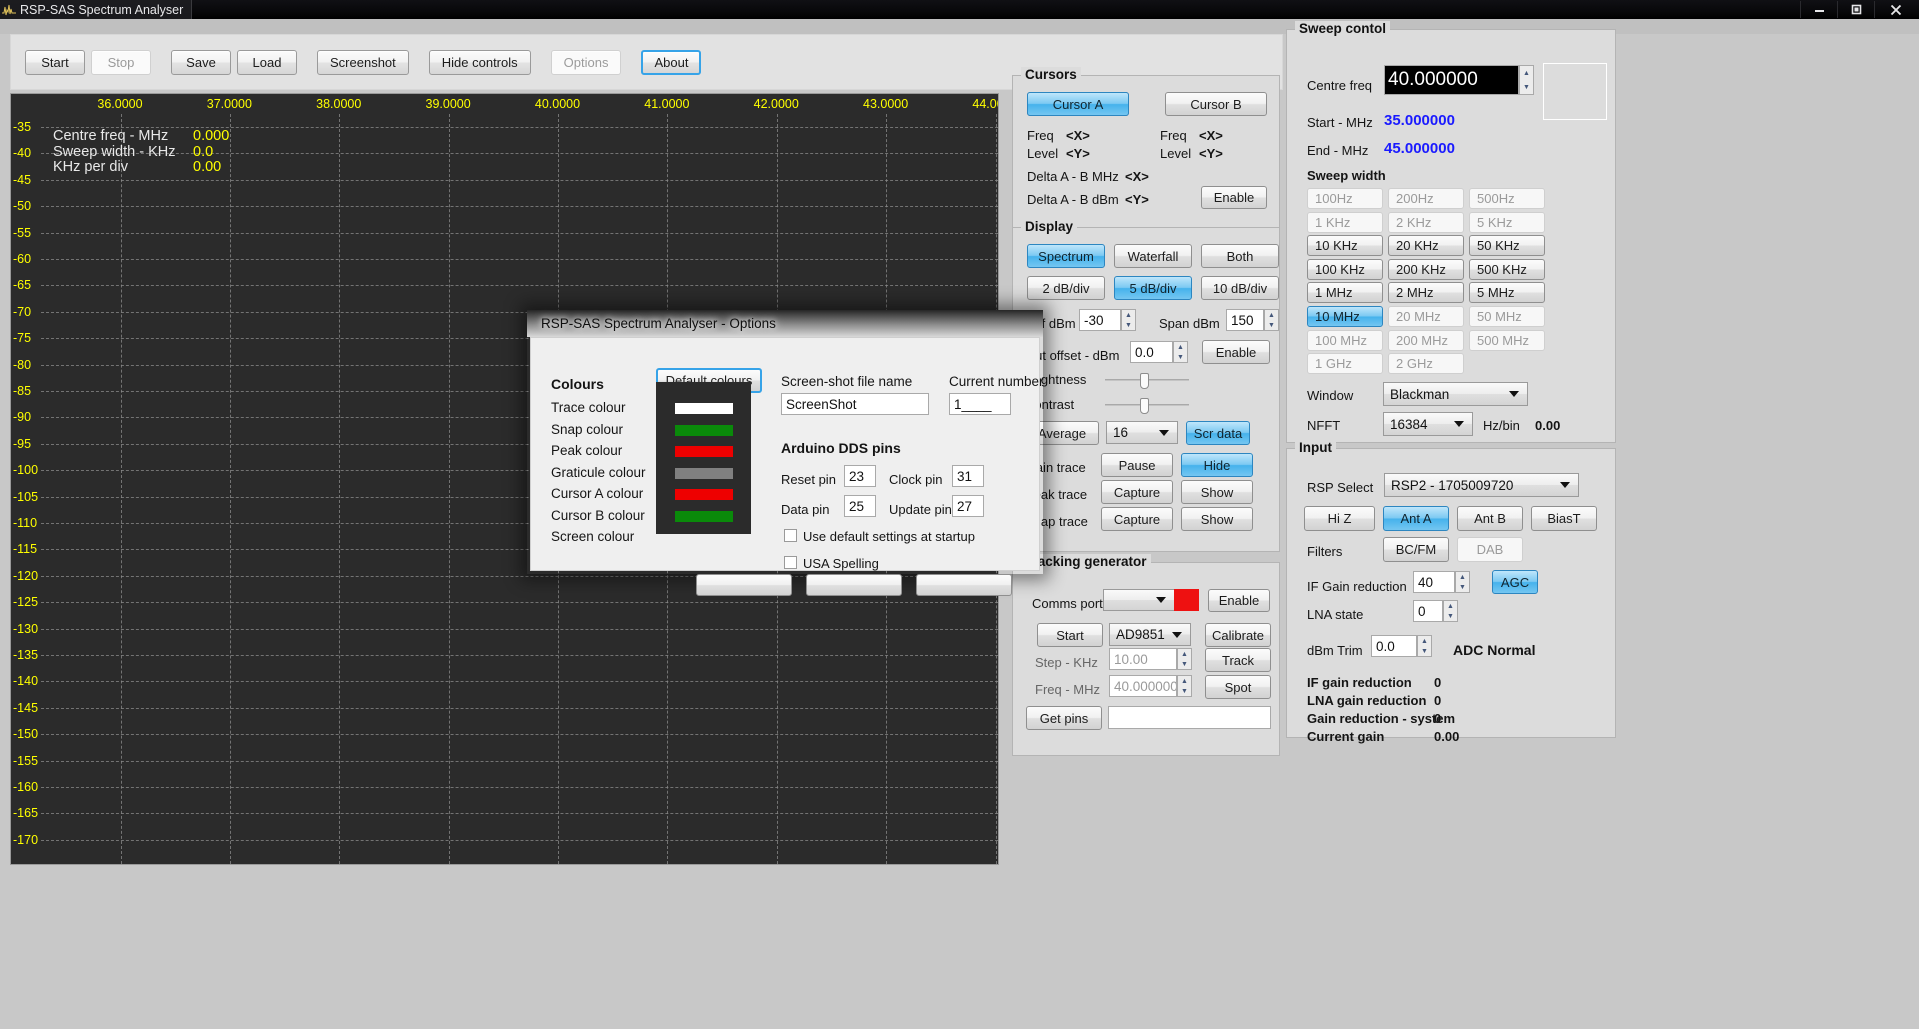 This screenshot has height=1029, width=1919. I want to click on step-khz-input: 10.00, so click(1143, 659).